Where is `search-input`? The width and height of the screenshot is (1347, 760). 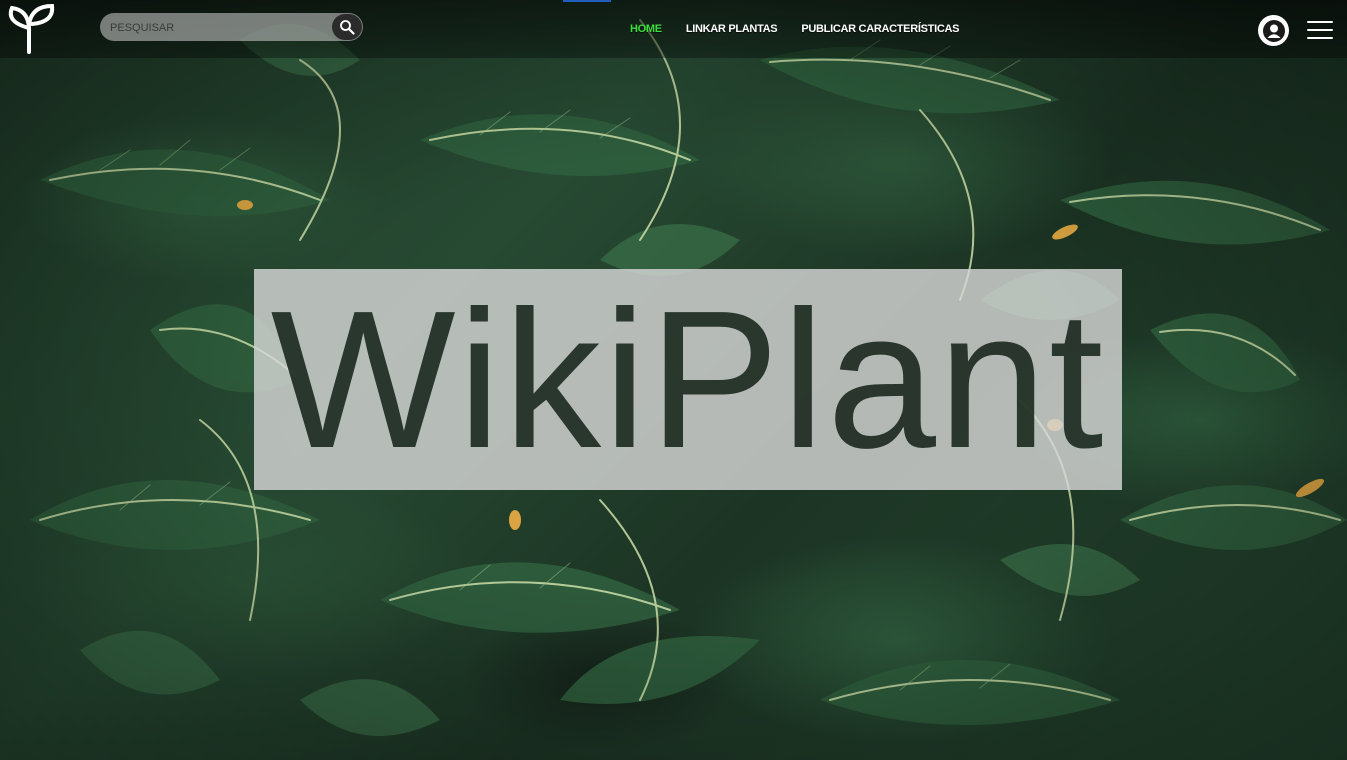
search-input is located at coordinates (220, 28).